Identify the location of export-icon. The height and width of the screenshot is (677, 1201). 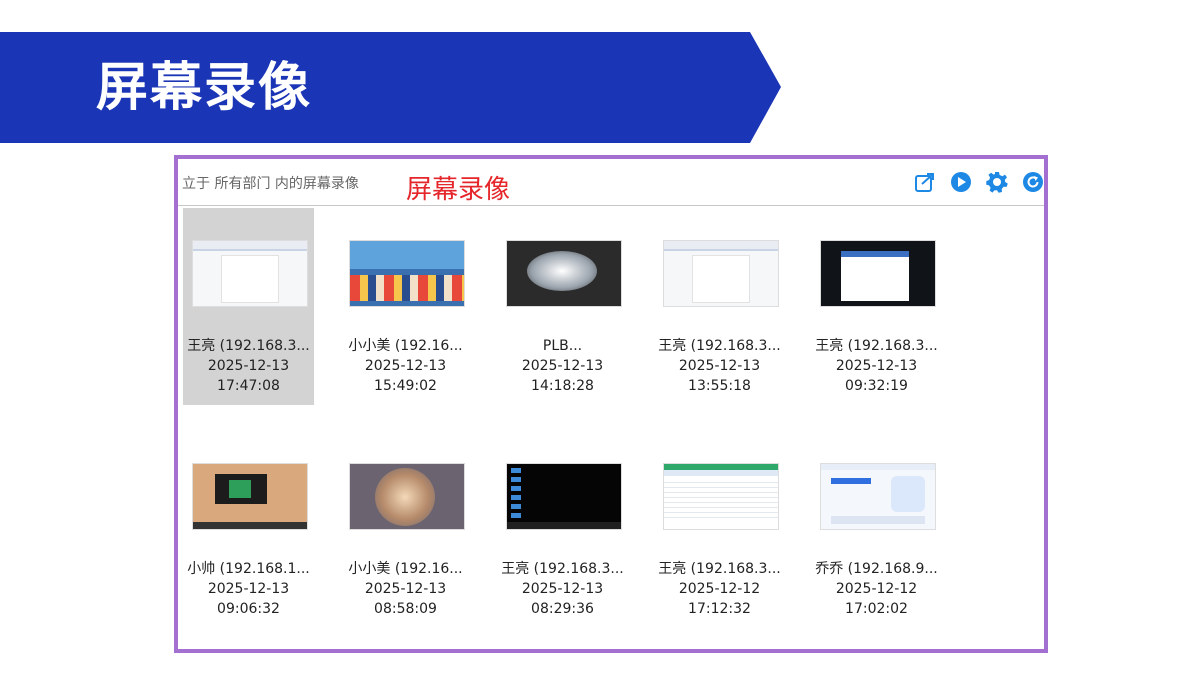
(925, 182).